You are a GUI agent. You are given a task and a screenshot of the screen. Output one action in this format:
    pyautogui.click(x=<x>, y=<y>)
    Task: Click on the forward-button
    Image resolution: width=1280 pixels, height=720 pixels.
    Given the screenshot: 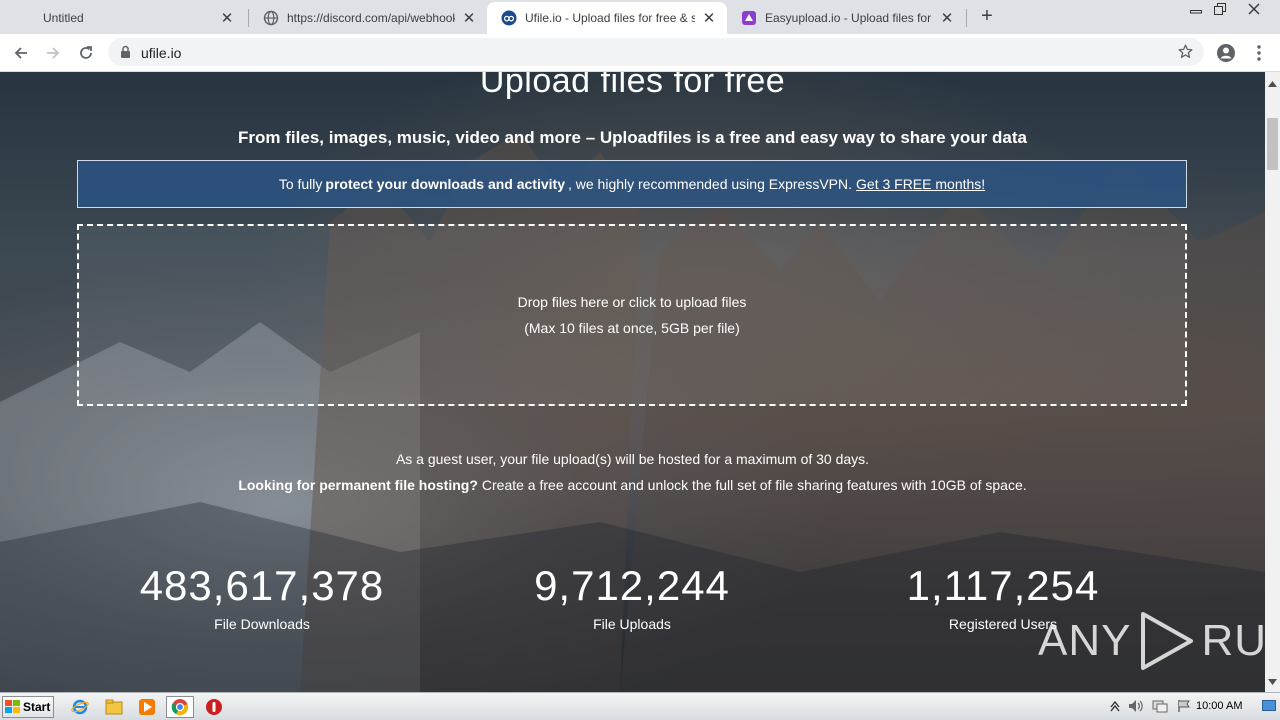 What is the action you would take?
    pyautogui.click(x=53, y=53)
    